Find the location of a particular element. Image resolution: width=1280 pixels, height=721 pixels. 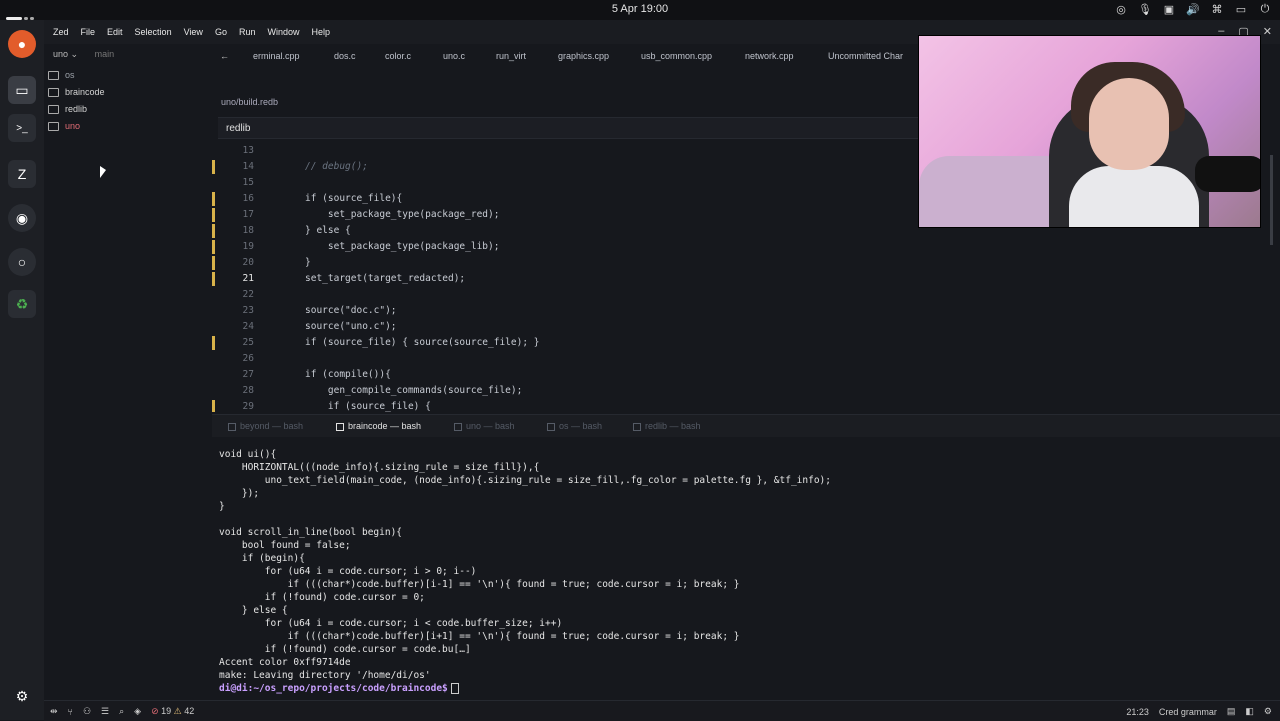

app-grid-icon: ⚙ is located at coordinates (22, 696).